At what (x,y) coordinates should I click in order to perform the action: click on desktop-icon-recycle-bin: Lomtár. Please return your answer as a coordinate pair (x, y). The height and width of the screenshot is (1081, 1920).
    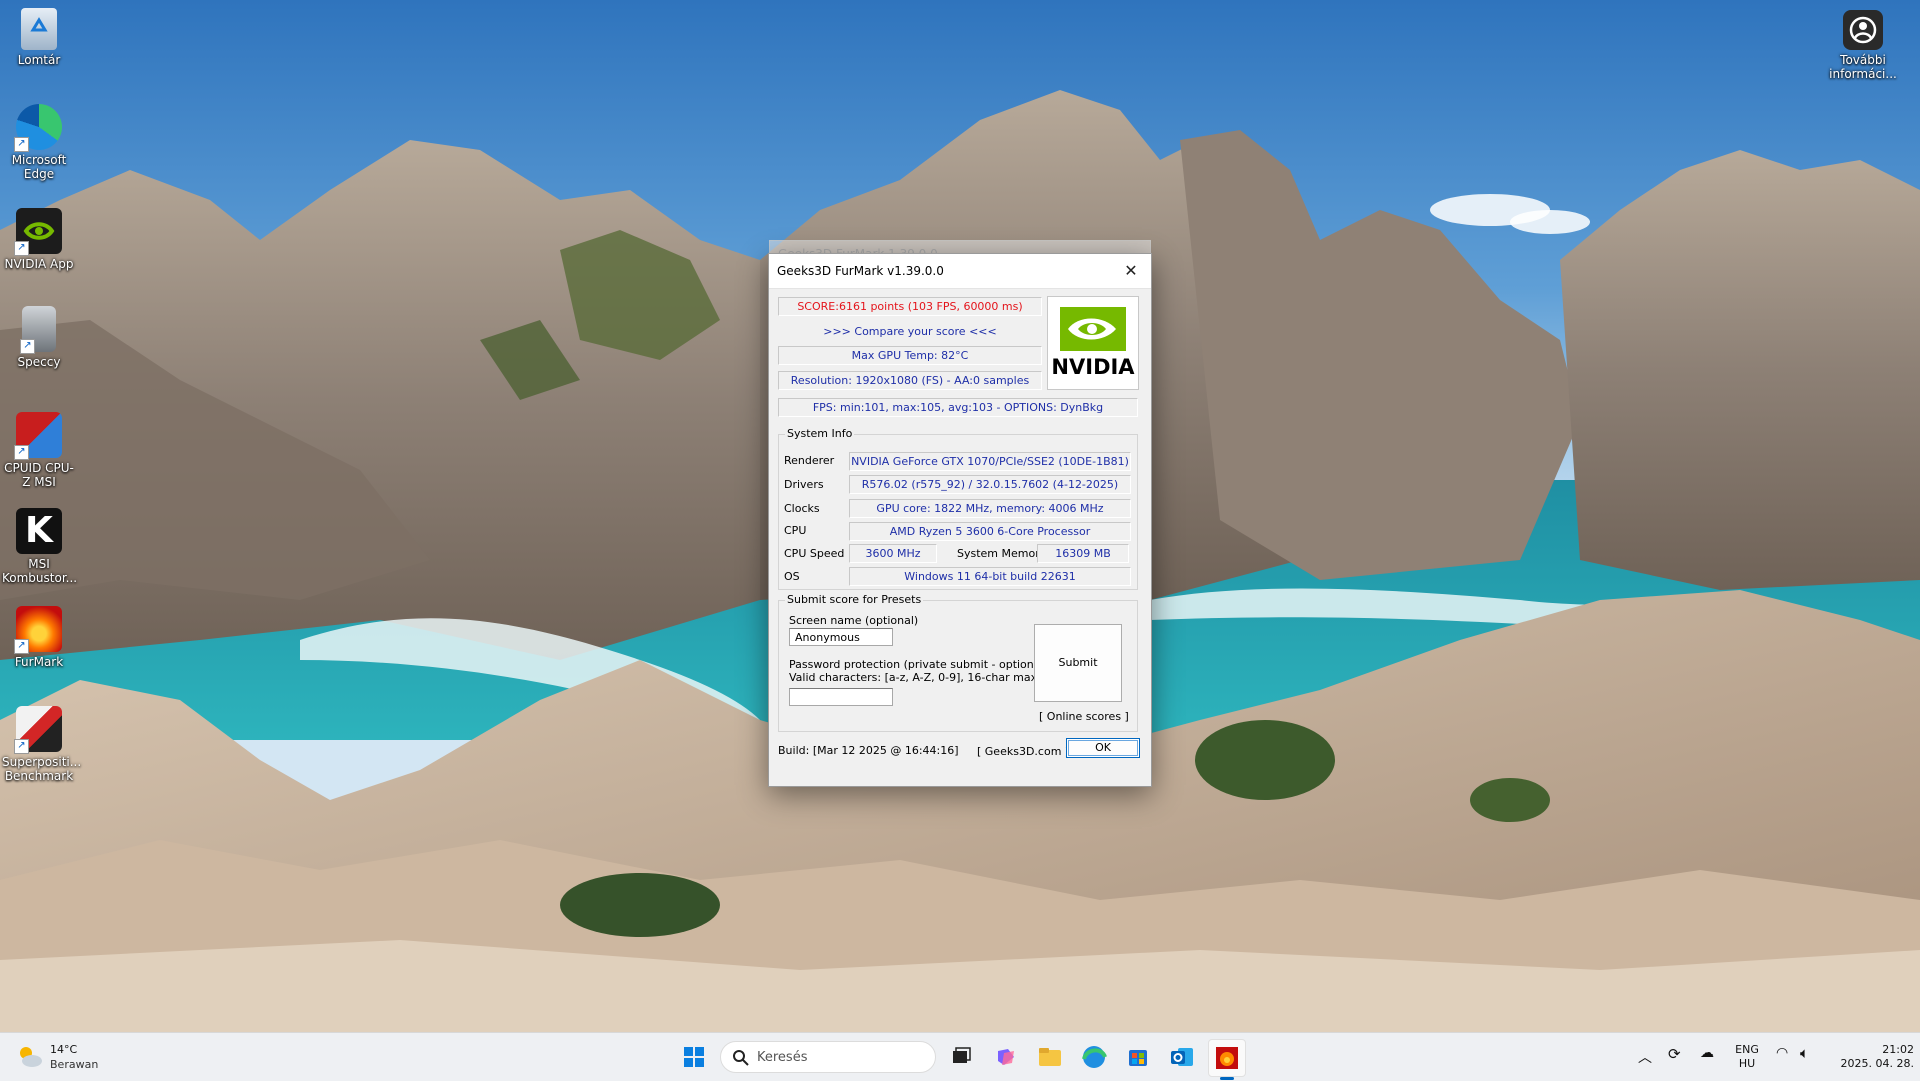
    Looking at the image, I should click on (39, 37).